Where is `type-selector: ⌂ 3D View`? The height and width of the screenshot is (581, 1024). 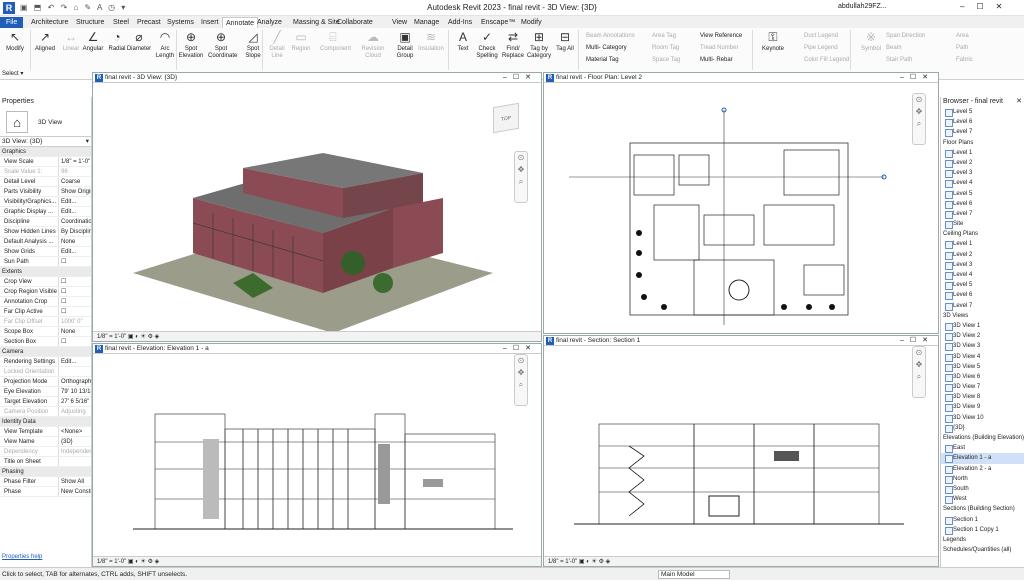 type-selector: ⌂ 3D View is located at coordinates (45, 122).